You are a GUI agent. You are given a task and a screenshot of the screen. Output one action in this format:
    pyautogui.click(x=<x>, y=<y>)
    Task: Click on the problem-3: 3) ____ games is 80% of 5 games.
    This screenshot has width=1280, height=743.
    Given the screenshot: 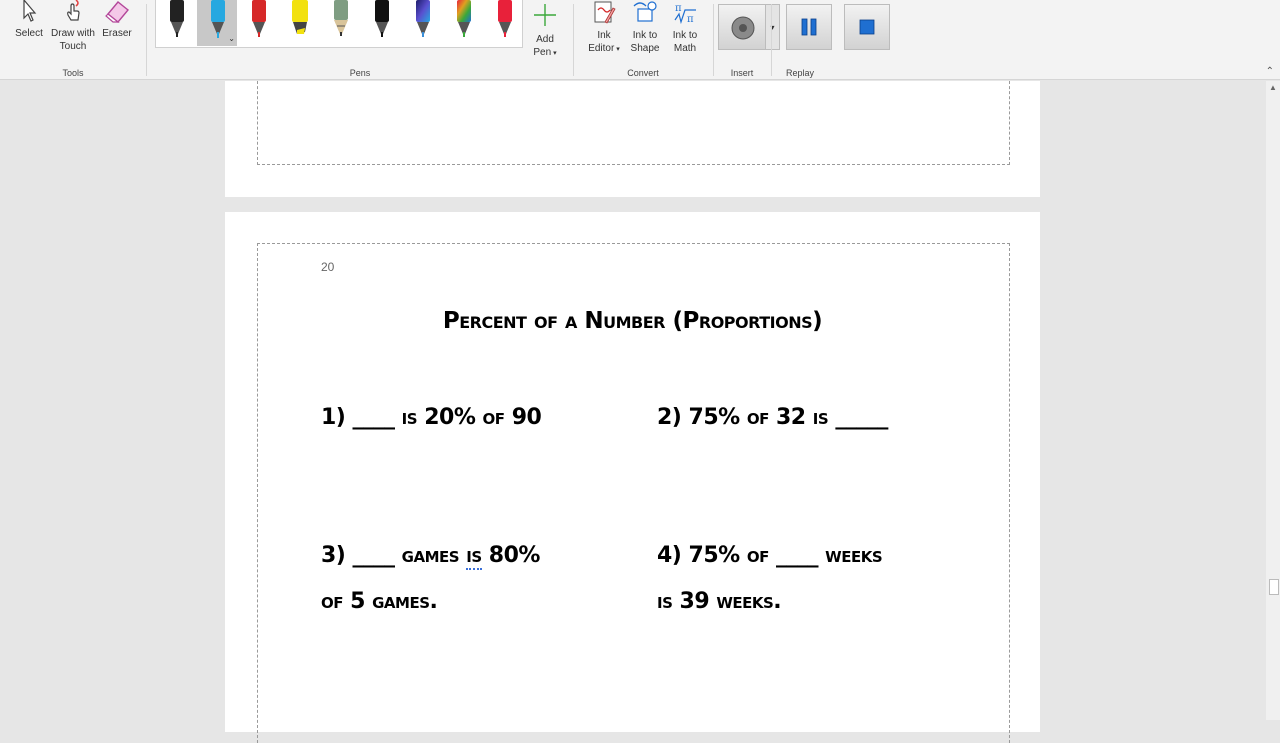 What is the action you would take?
    pyautogui.click(x=430, y=578)
    